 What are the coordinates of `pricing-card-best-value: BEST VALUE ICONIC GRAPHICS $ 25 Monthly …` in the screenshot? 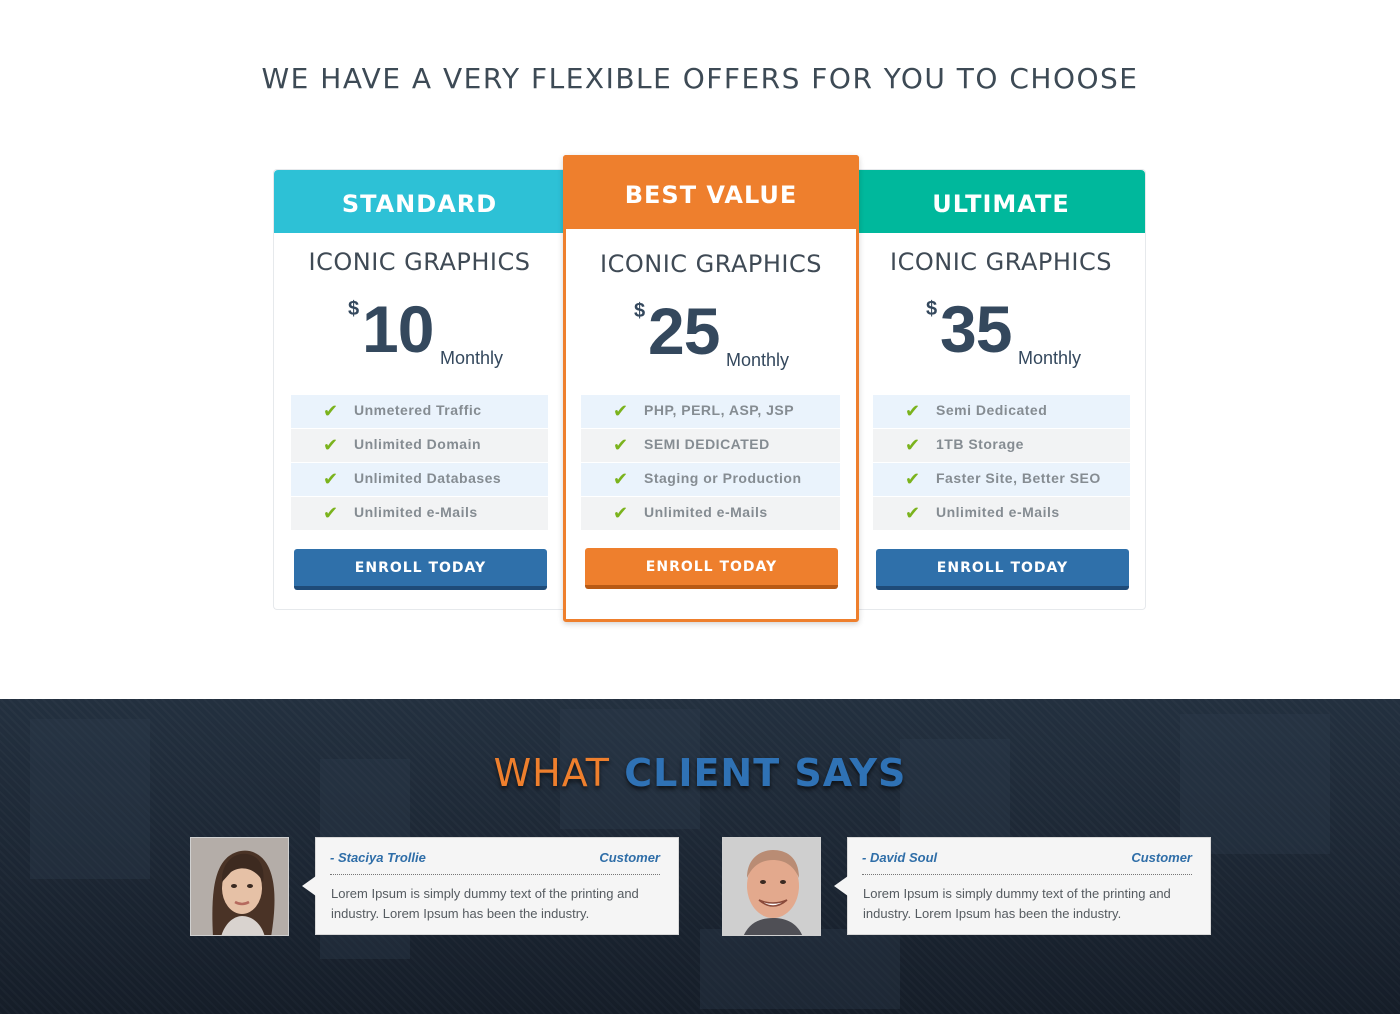 It's located at (711, 388).